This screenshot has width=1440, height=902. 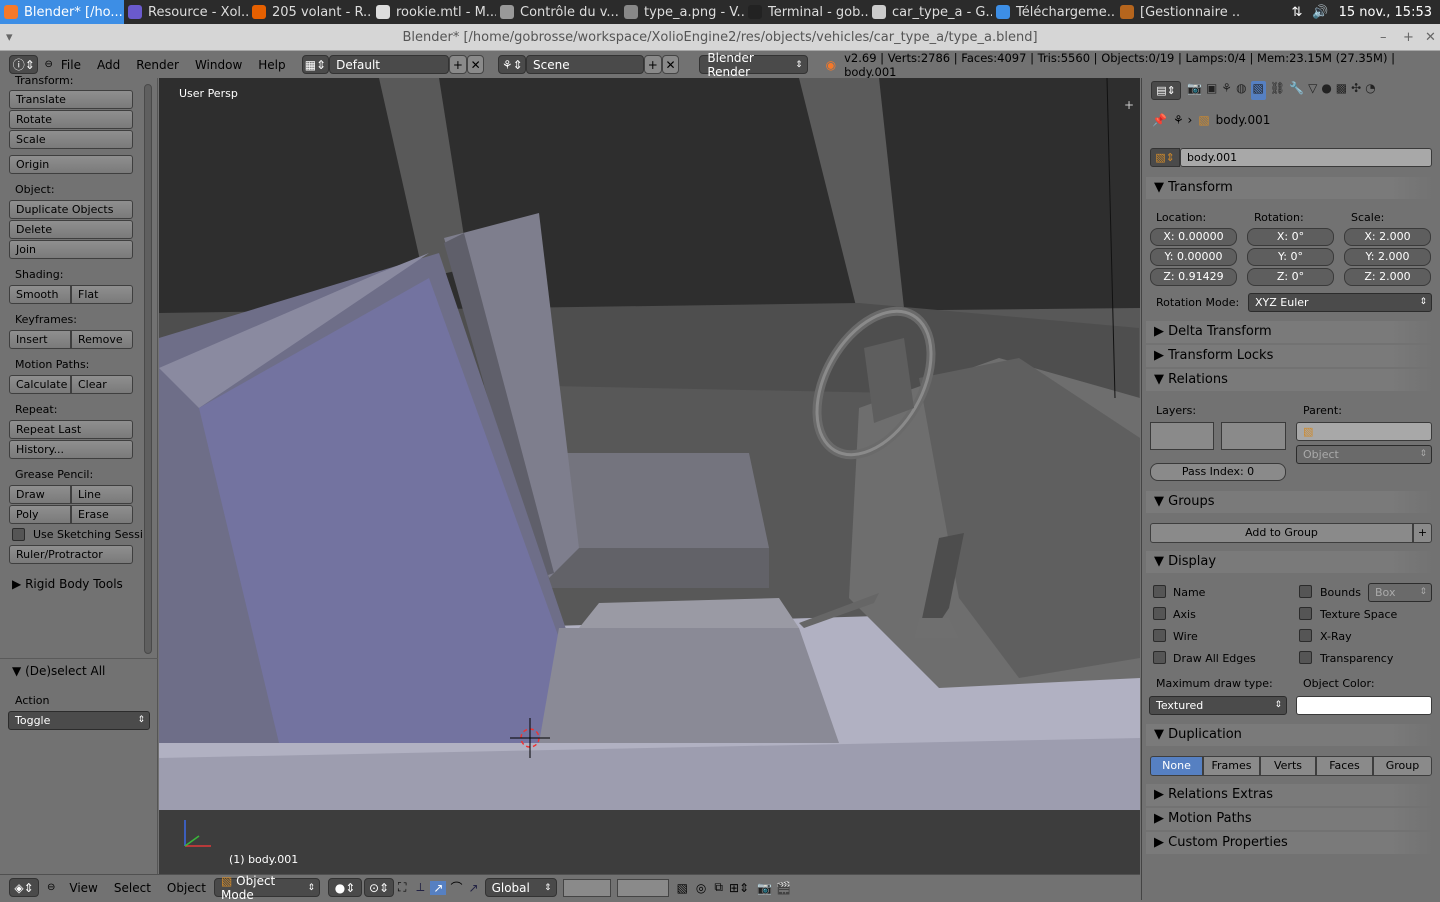 I want to click on draw-all-edges-checkbox, so click(x=1159, y=657).